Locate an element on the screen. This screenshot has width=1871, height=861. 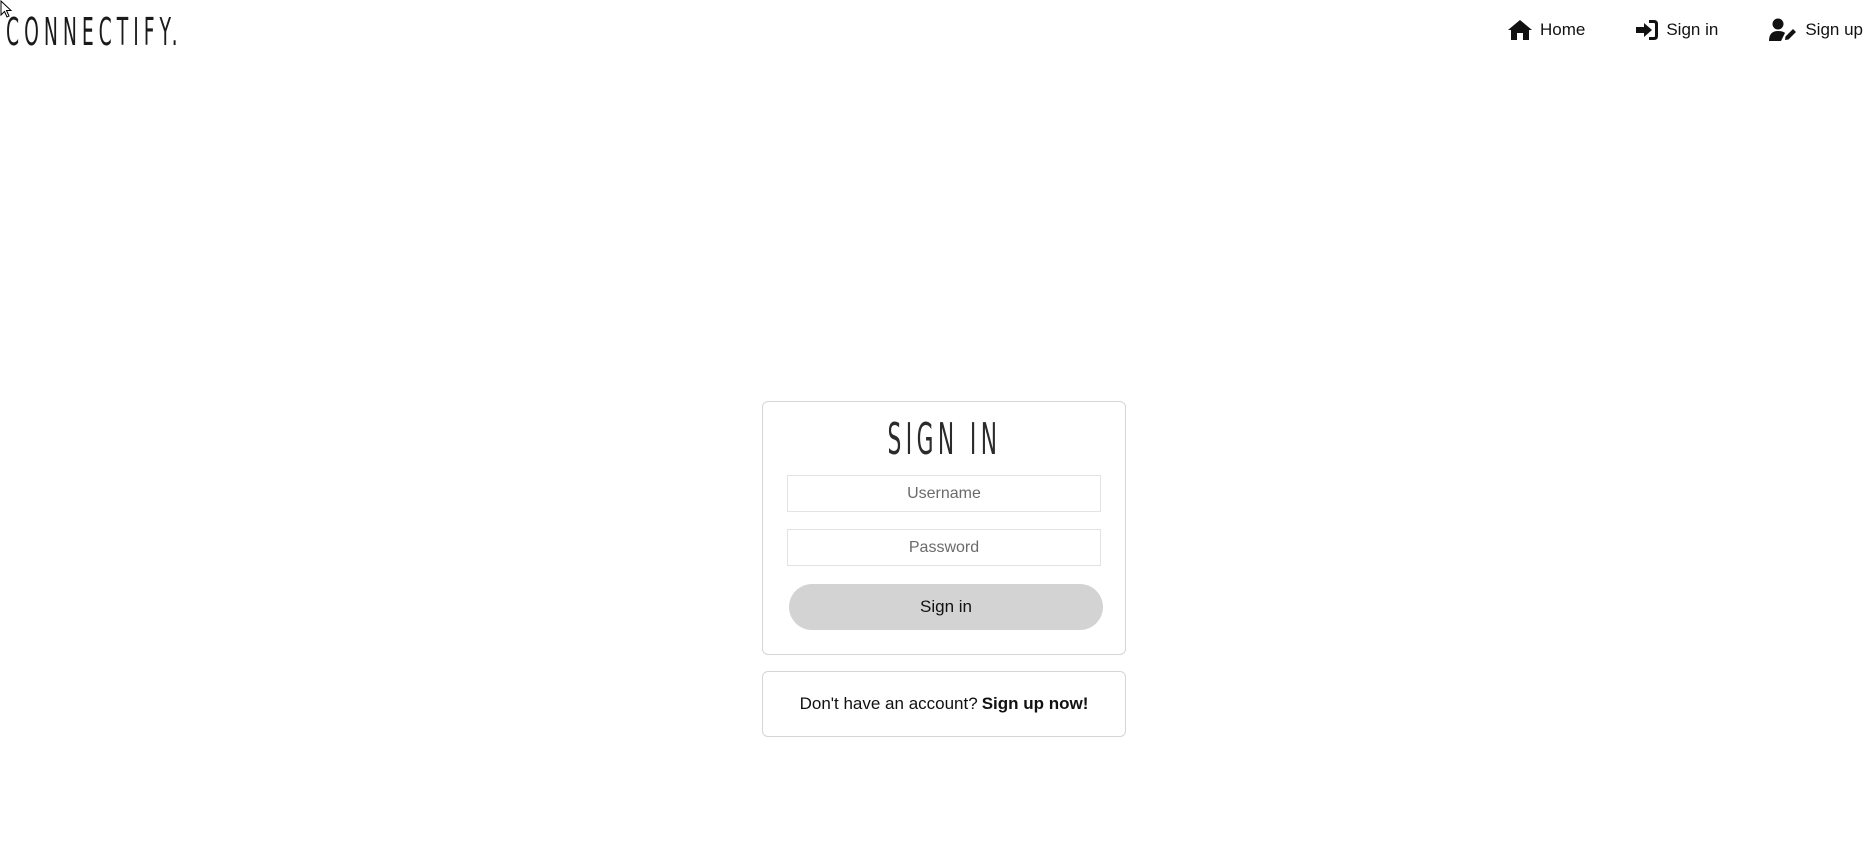
home-icon is located at coordinates (1519, 30).